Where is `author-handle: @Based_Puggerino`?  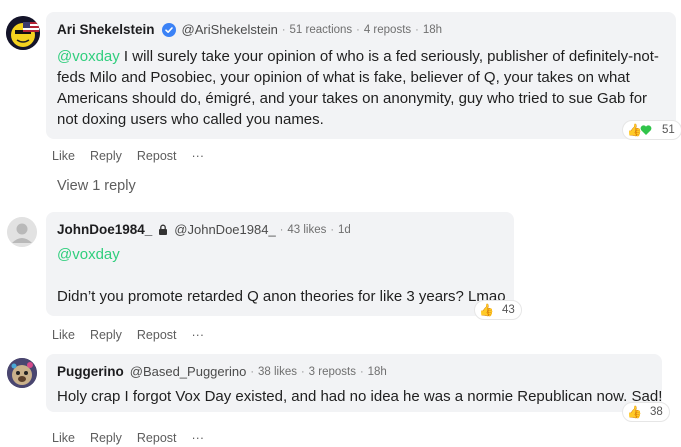 author-handle: @Based_Puggerino is located at coordinates (188, 371).